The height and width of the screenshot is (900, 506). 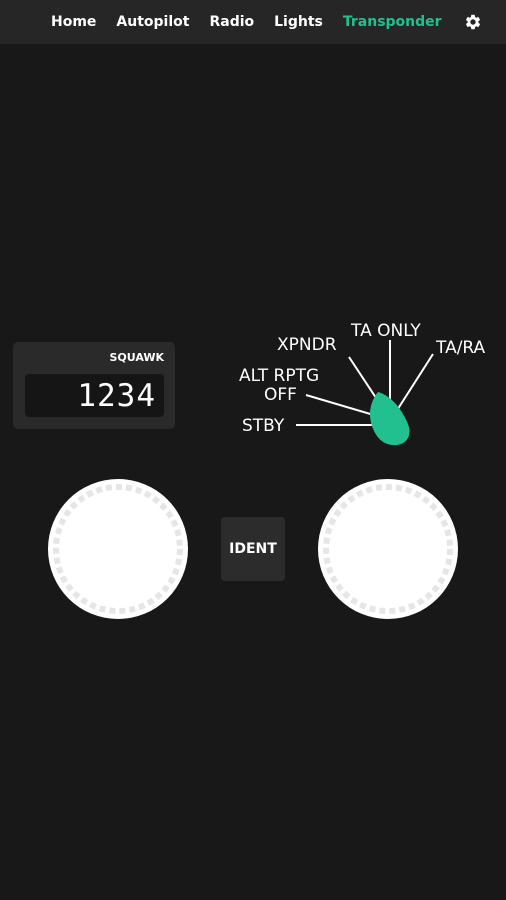 I want to click on mode-label-ta-only: TA ONLY, so click(x=386, y=331).